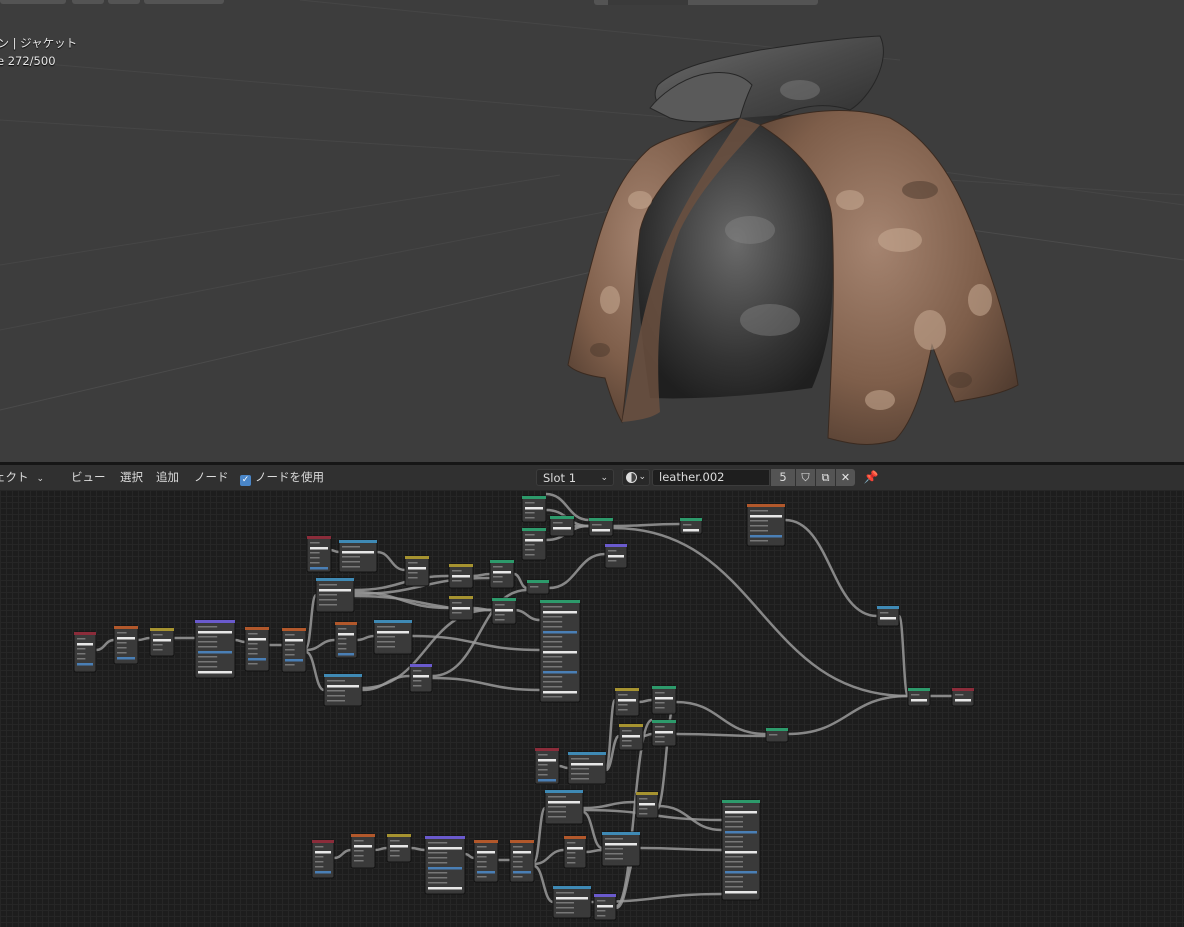 The height and width of the screenshot is (927, 1184). Describe the element at coordinates (711, 477) in the screenshot. I see `material-name-field: leather.002` at that location.